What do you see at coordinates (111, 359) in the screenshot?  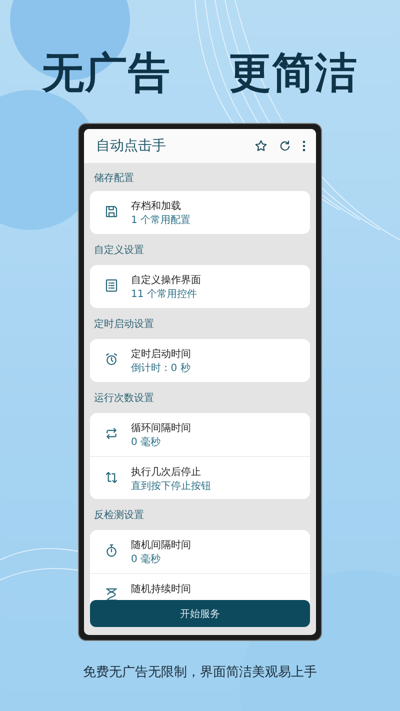 I see `alarm-clock-icon` at bounding box center [111, 359].